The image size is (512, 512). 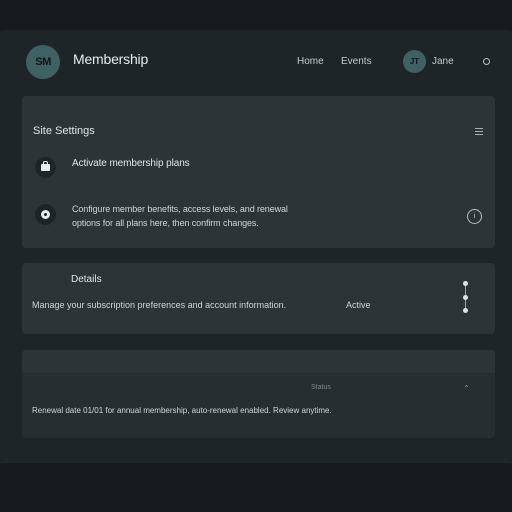 I want to click on details-card-title: Details, so click(x=86, y=279).